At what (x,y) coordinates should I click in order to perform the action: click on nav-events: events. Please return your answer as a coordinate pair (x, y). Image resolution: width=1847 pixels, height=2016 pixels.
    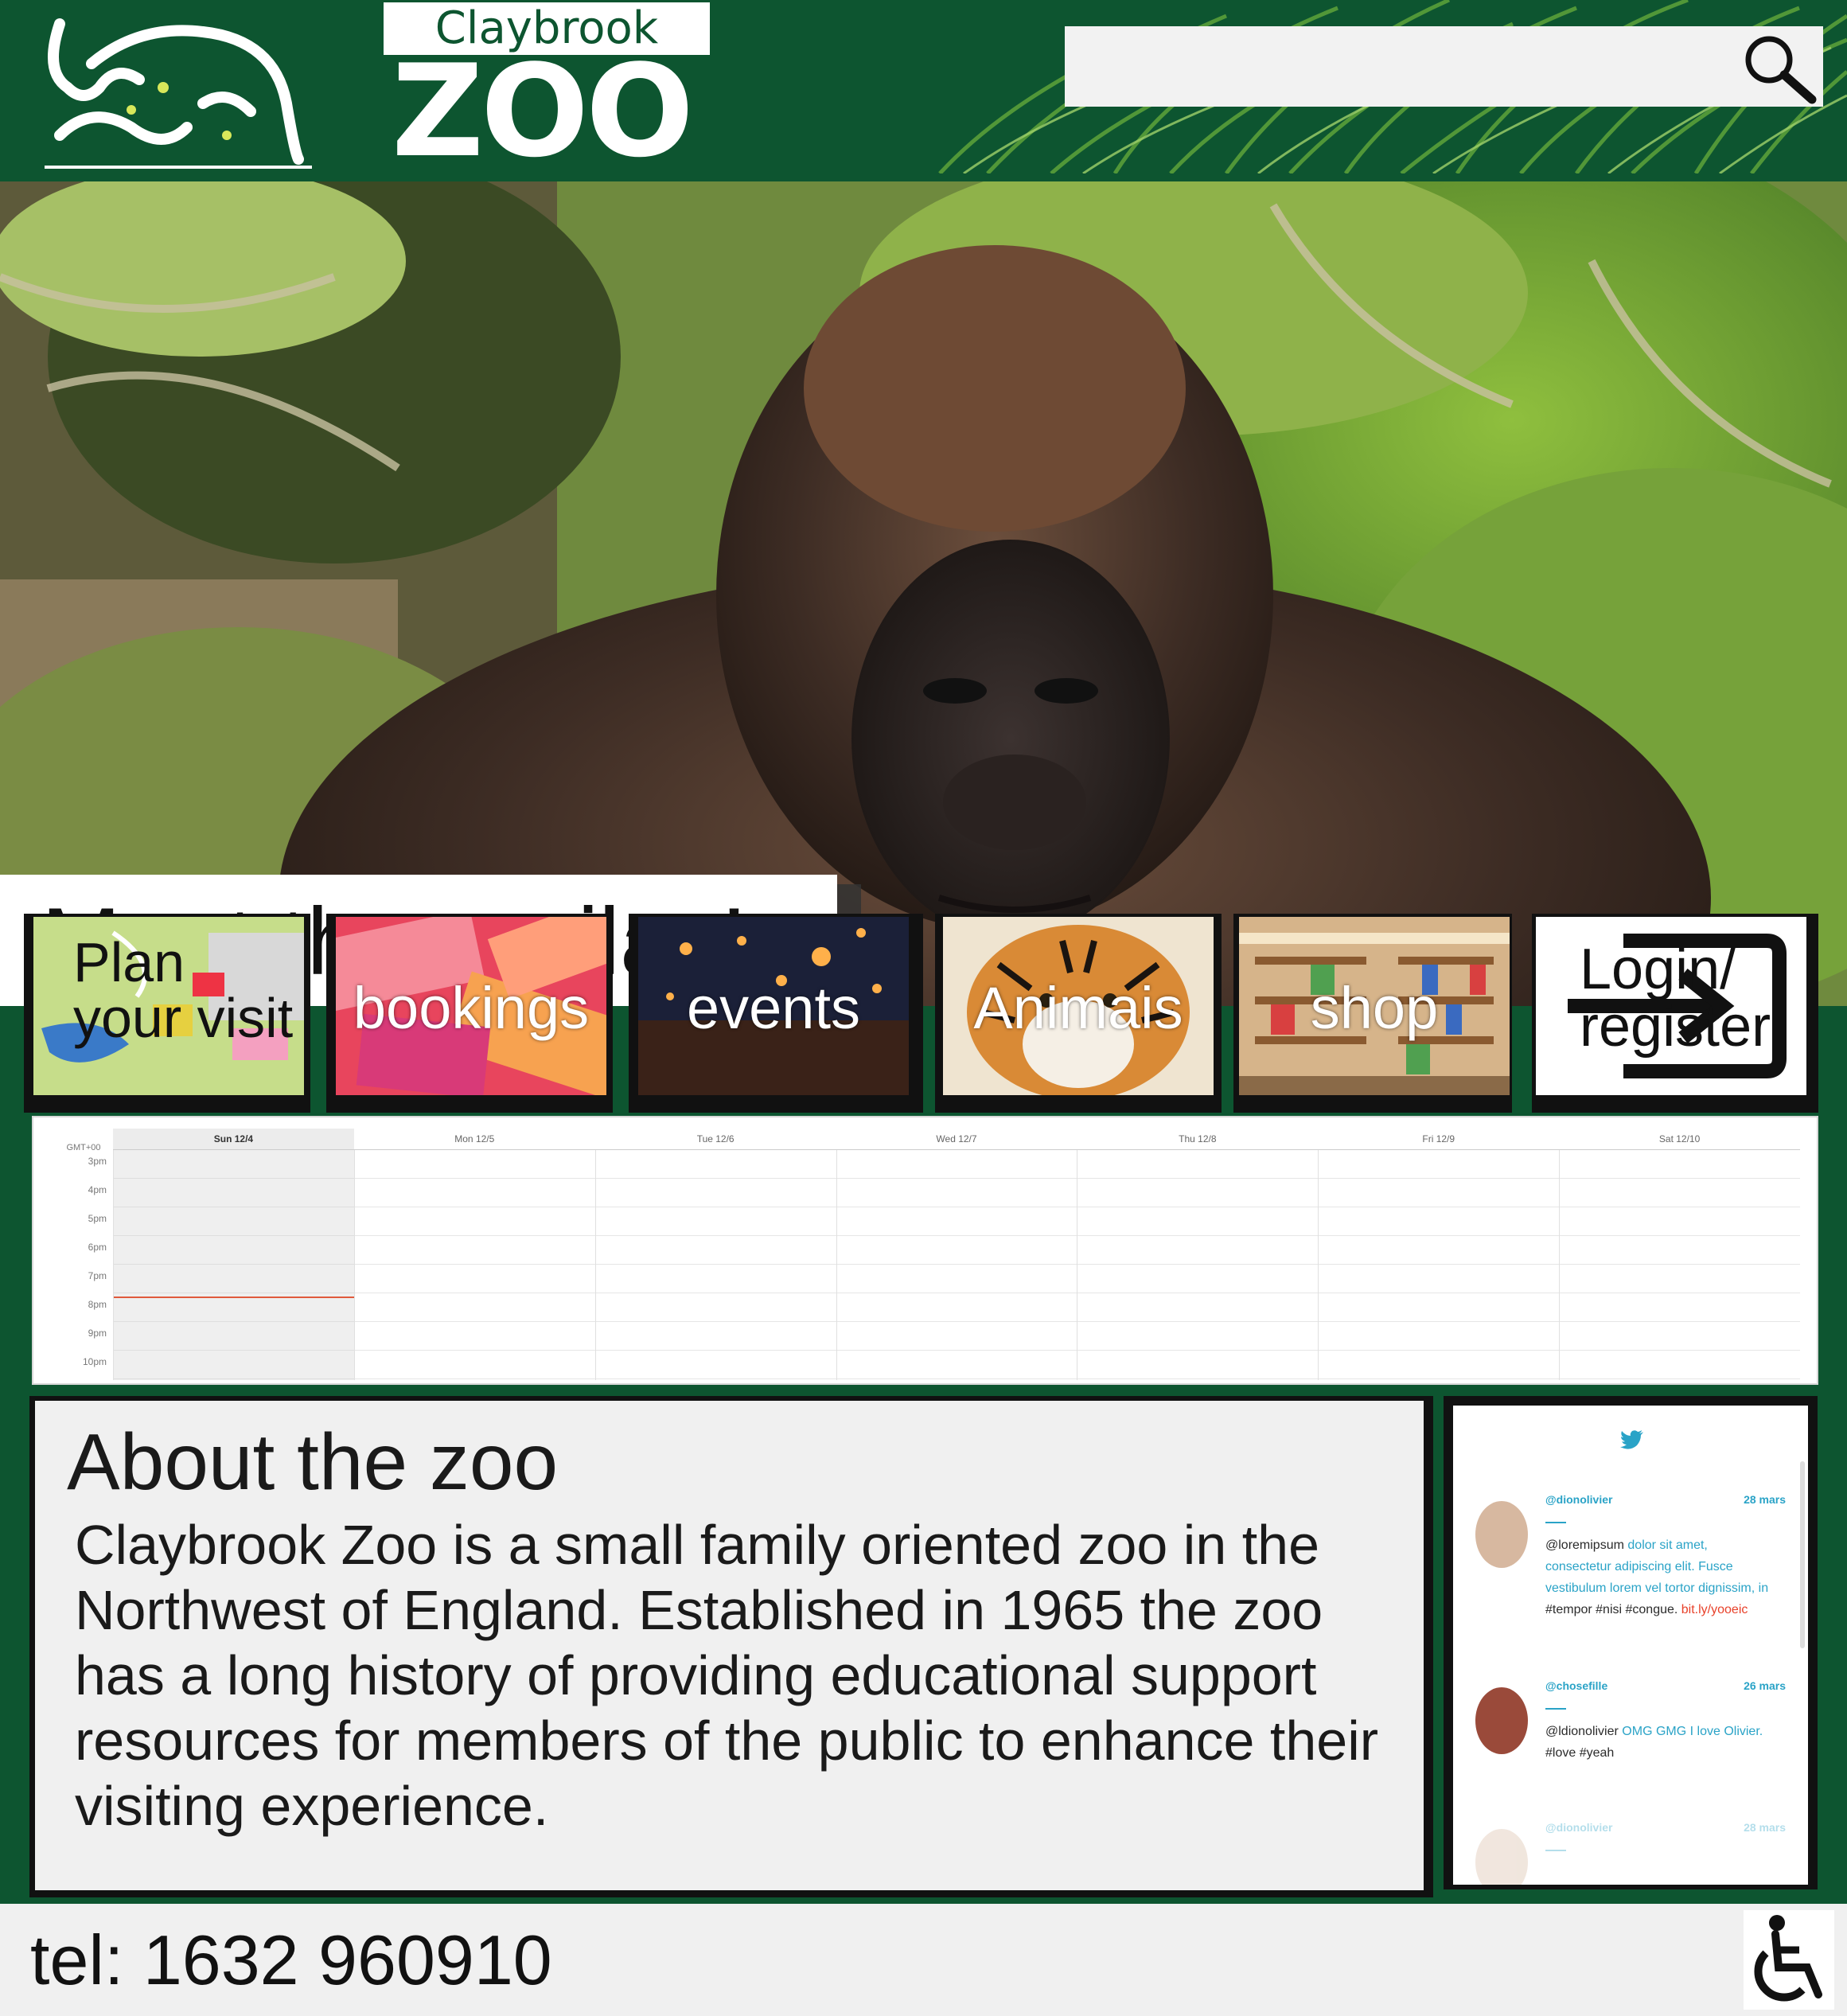
    Looking at the image, I should click on (774, 1006).